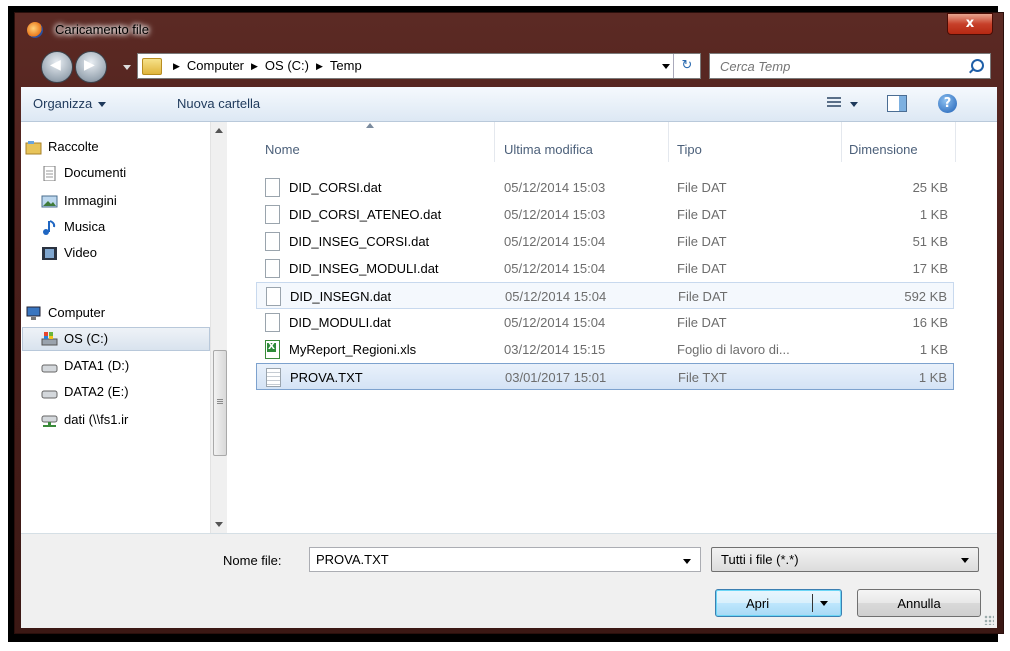 The height and width of the screenshot is (651, 1010). Describe the element at coordinates (96, 419) in the screenshot. I see `nav-item-label: dati (\\fs1.ir` at that location.